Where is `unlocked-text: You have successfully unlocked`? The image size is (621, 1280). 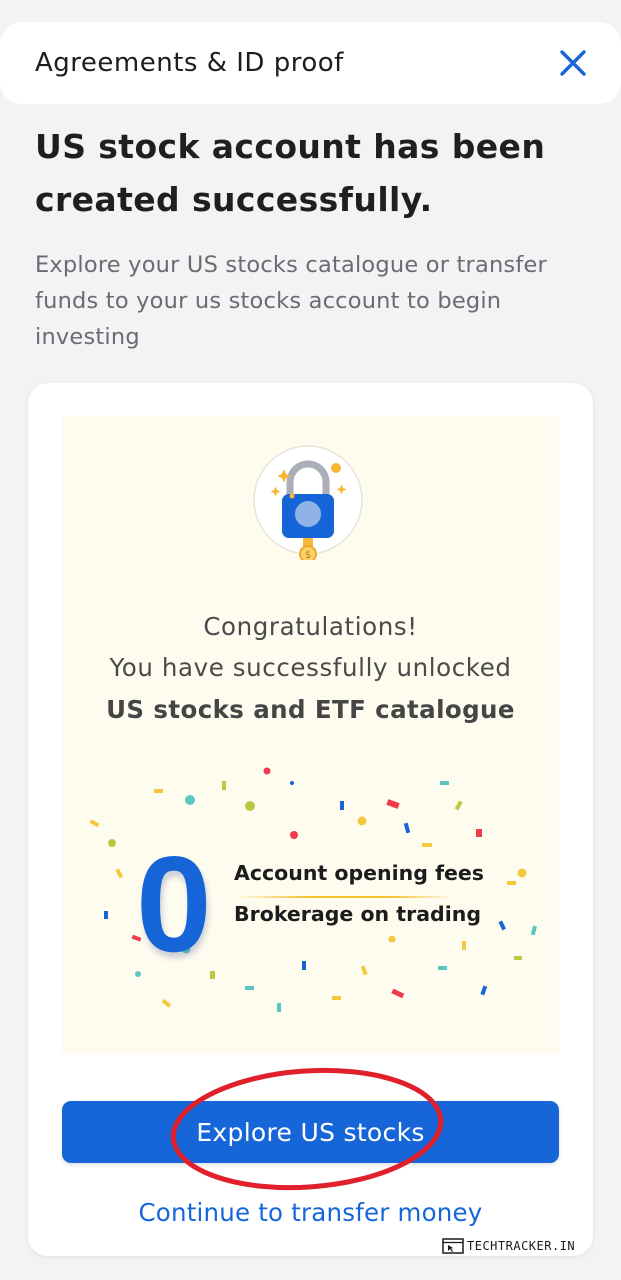
unlocked-text: You have successfully unlocked is located at coordinates (310, 667).